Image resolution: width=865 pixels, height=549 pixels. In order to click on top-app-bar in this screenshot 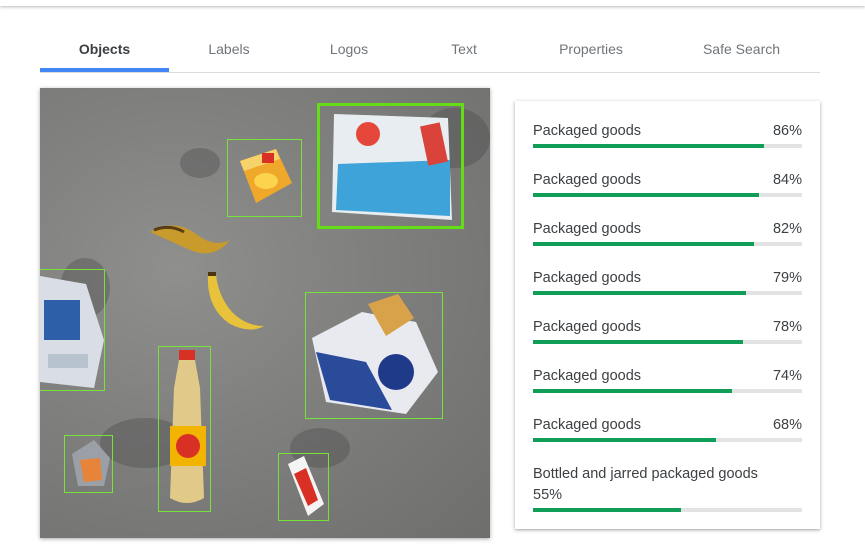, I will do `click(432, 3)`.